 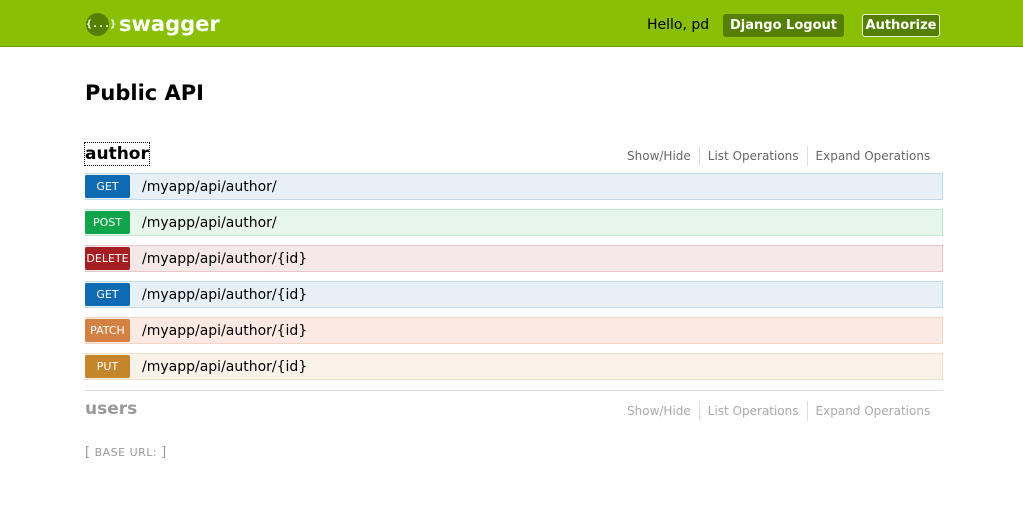 What do you see at coordinates (514, 258) in the screenshot?
I see `operation-delete-author: DELETE /myapp/api/author/{id}` at bounding box center [514, 258].